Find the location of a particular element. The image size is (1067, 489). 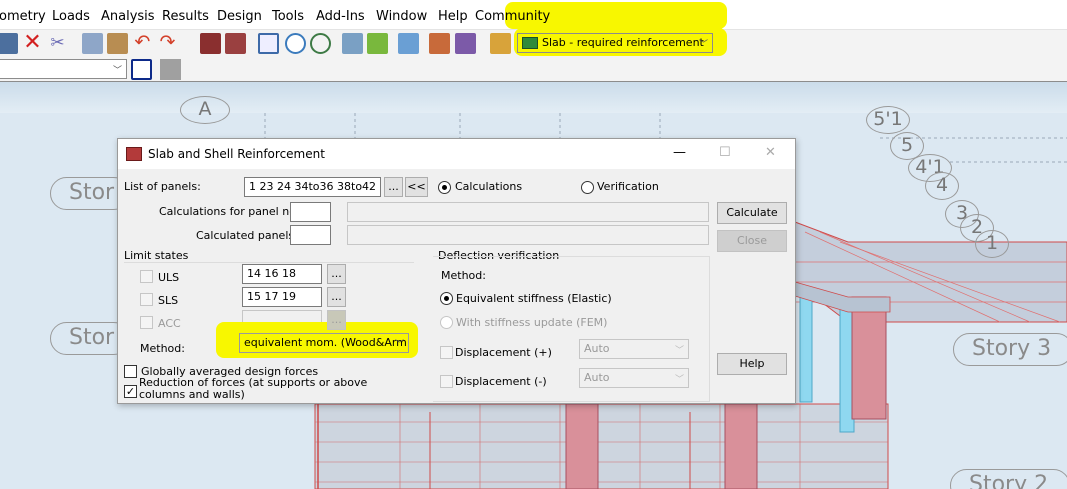

dialog-title: Slab and Shell Reinforcement is located at coordinates (236, 154).